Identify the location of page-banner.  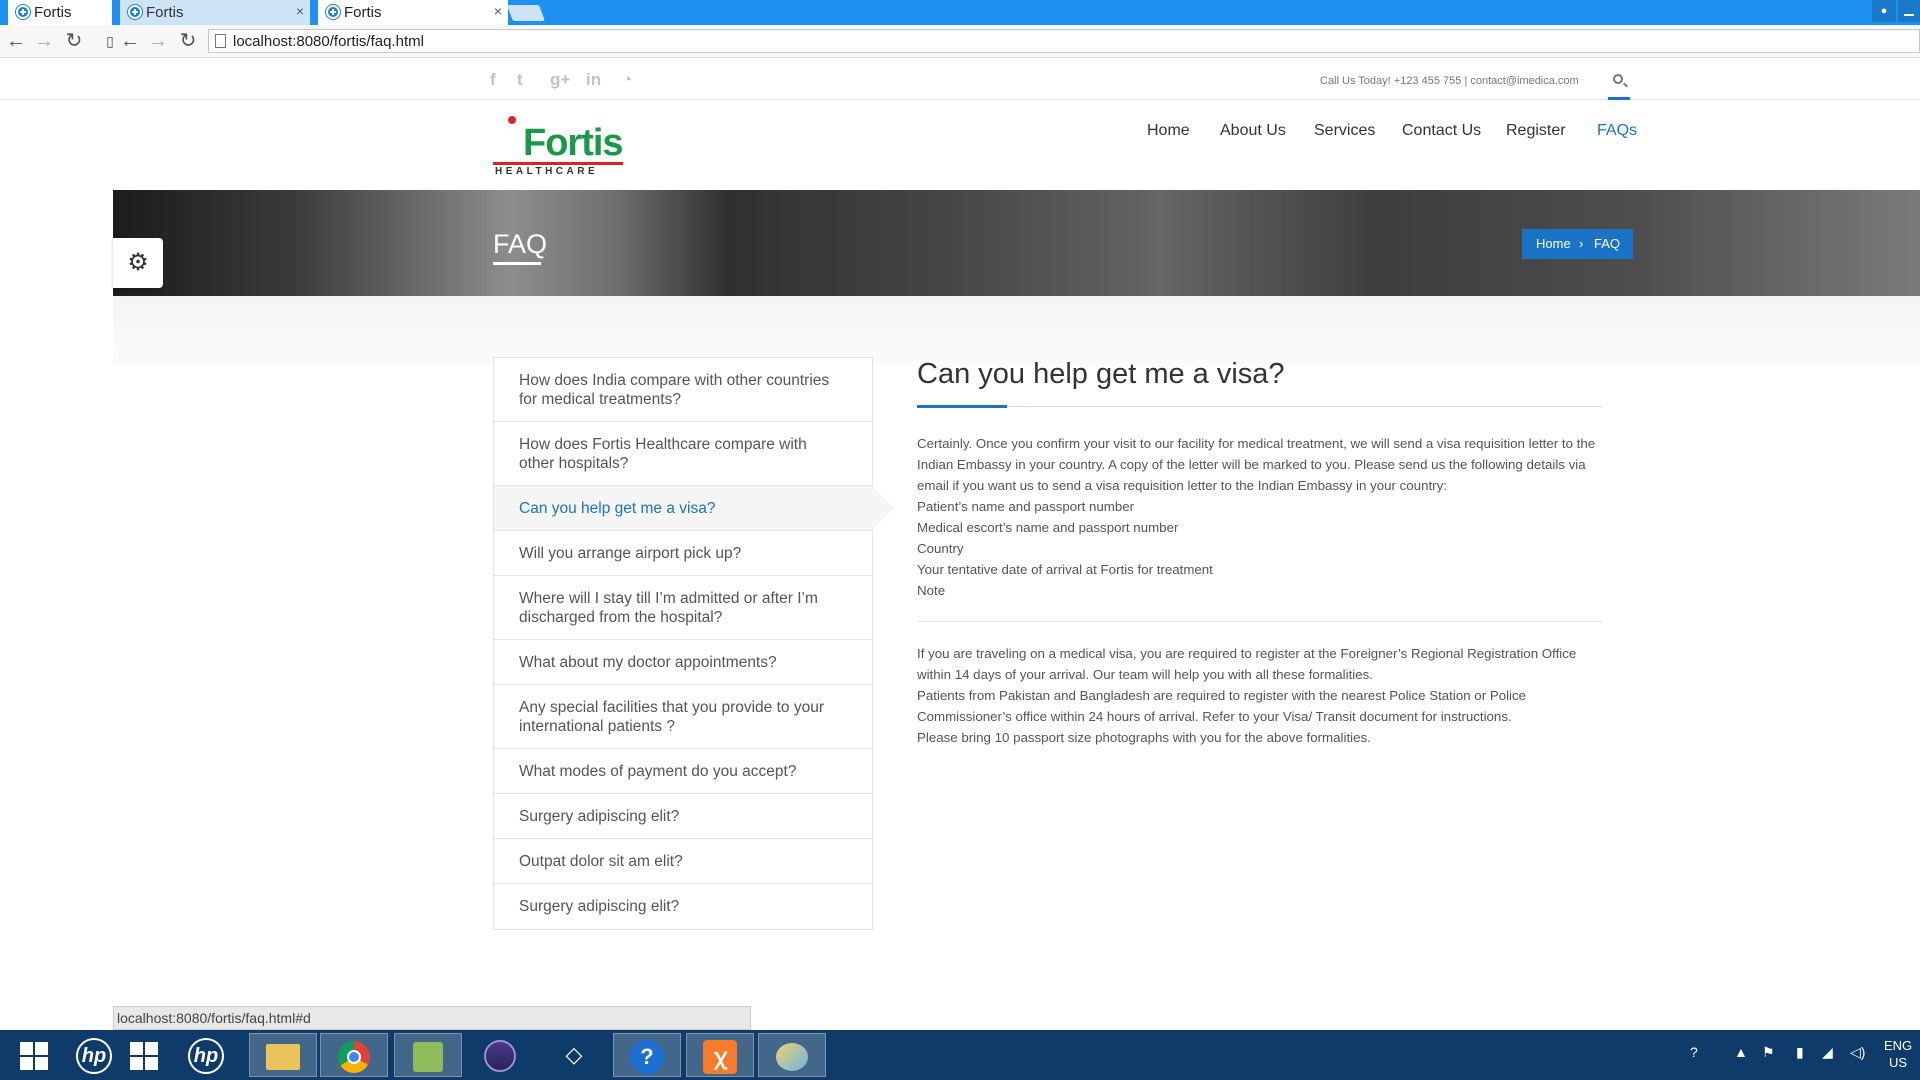
(1016, 243).